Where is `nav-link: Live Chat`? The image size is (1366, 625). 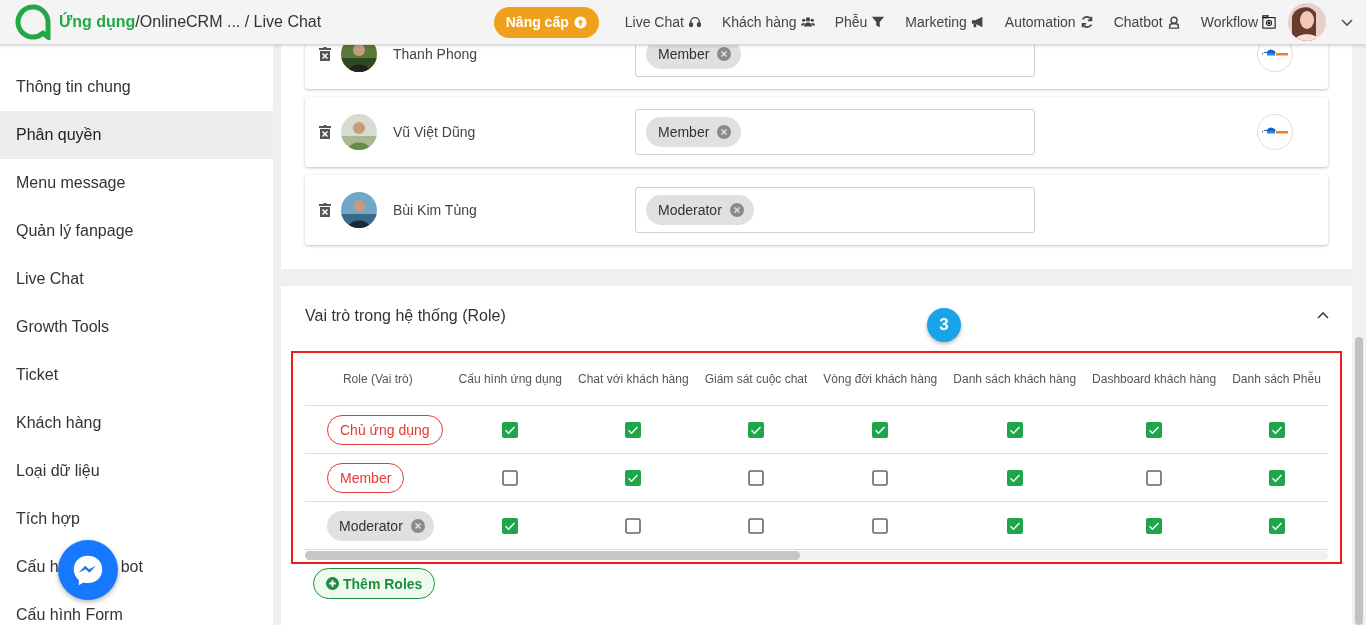 nav-link: Live Chat is located at coordinates (663, 22).